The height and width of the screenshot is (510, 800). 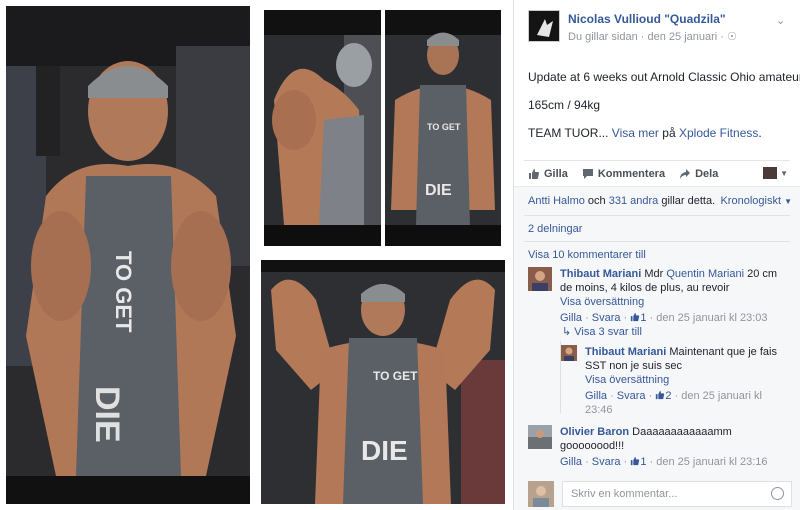 I want to click on react-as-selector: ▼, so click(x=775, y=173).